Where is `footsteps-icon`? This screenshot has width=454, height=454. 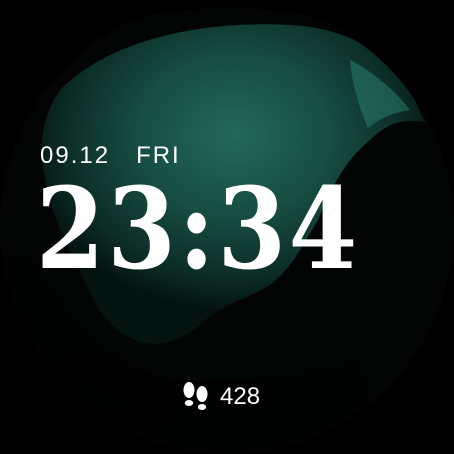 footsteps-icon is located at coordinates (195, 396).